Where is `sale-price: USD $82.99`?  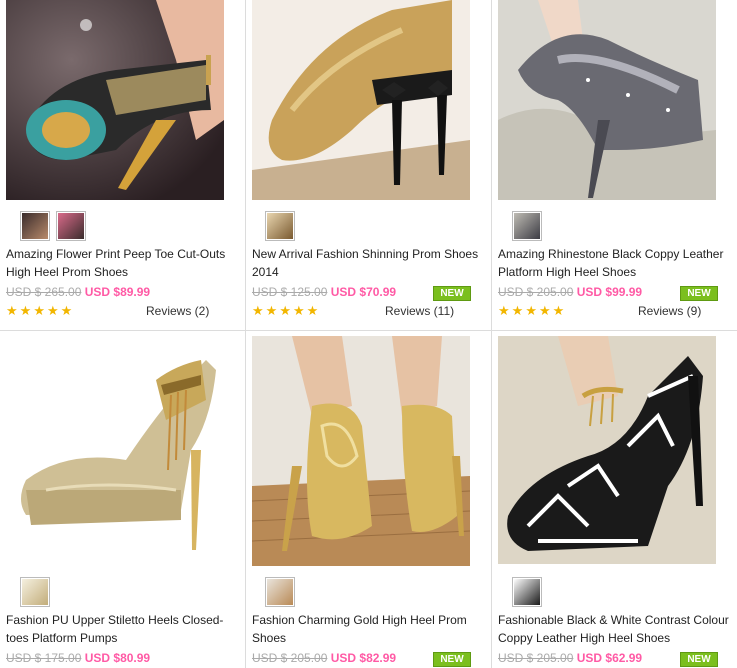 sale-price: USD $82.99 is located at coordinates (363, 658).